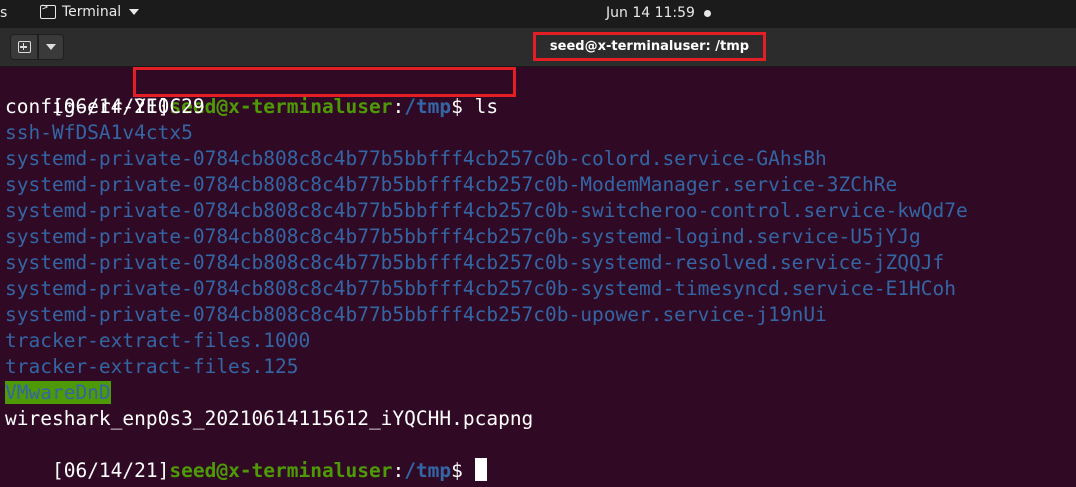 The width and height of the screenshot is (1076, 487). Describe the element at coordinates (48, 10) in the screenshot. I see `terminal-icon` at that location.